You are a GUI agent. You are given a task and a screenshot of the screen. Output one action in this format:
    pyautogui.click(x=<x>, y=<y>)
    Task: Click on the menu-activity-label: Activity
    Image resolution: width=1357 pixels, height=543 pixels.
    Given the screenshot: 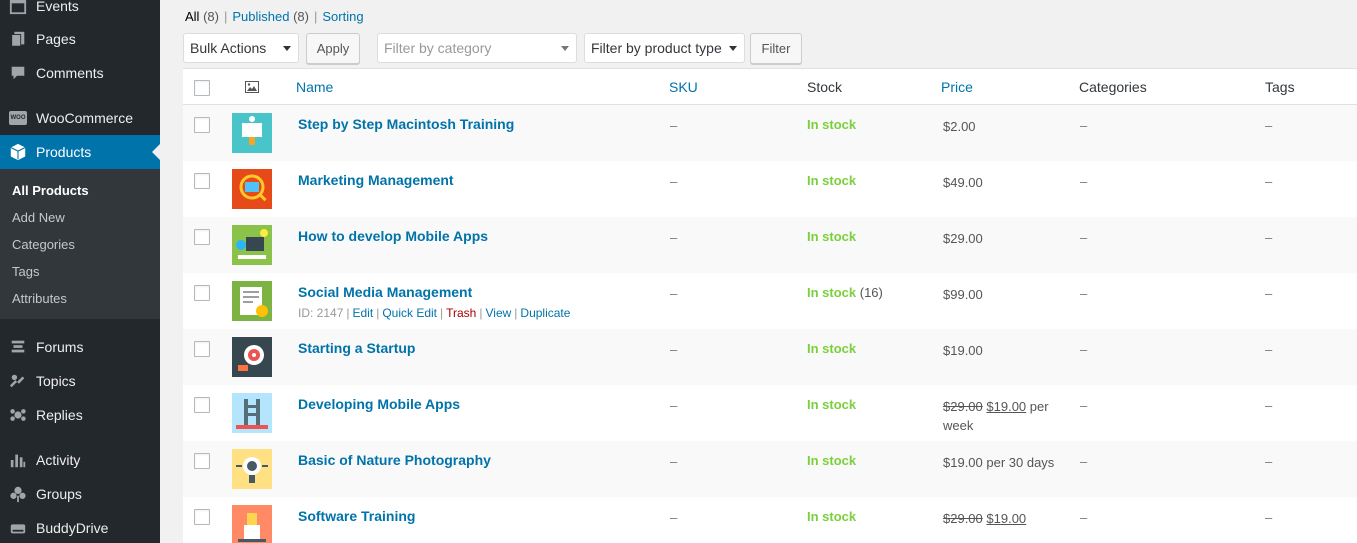 What is the action you would take?
    pyautogui.click(x=58, y=460)
    